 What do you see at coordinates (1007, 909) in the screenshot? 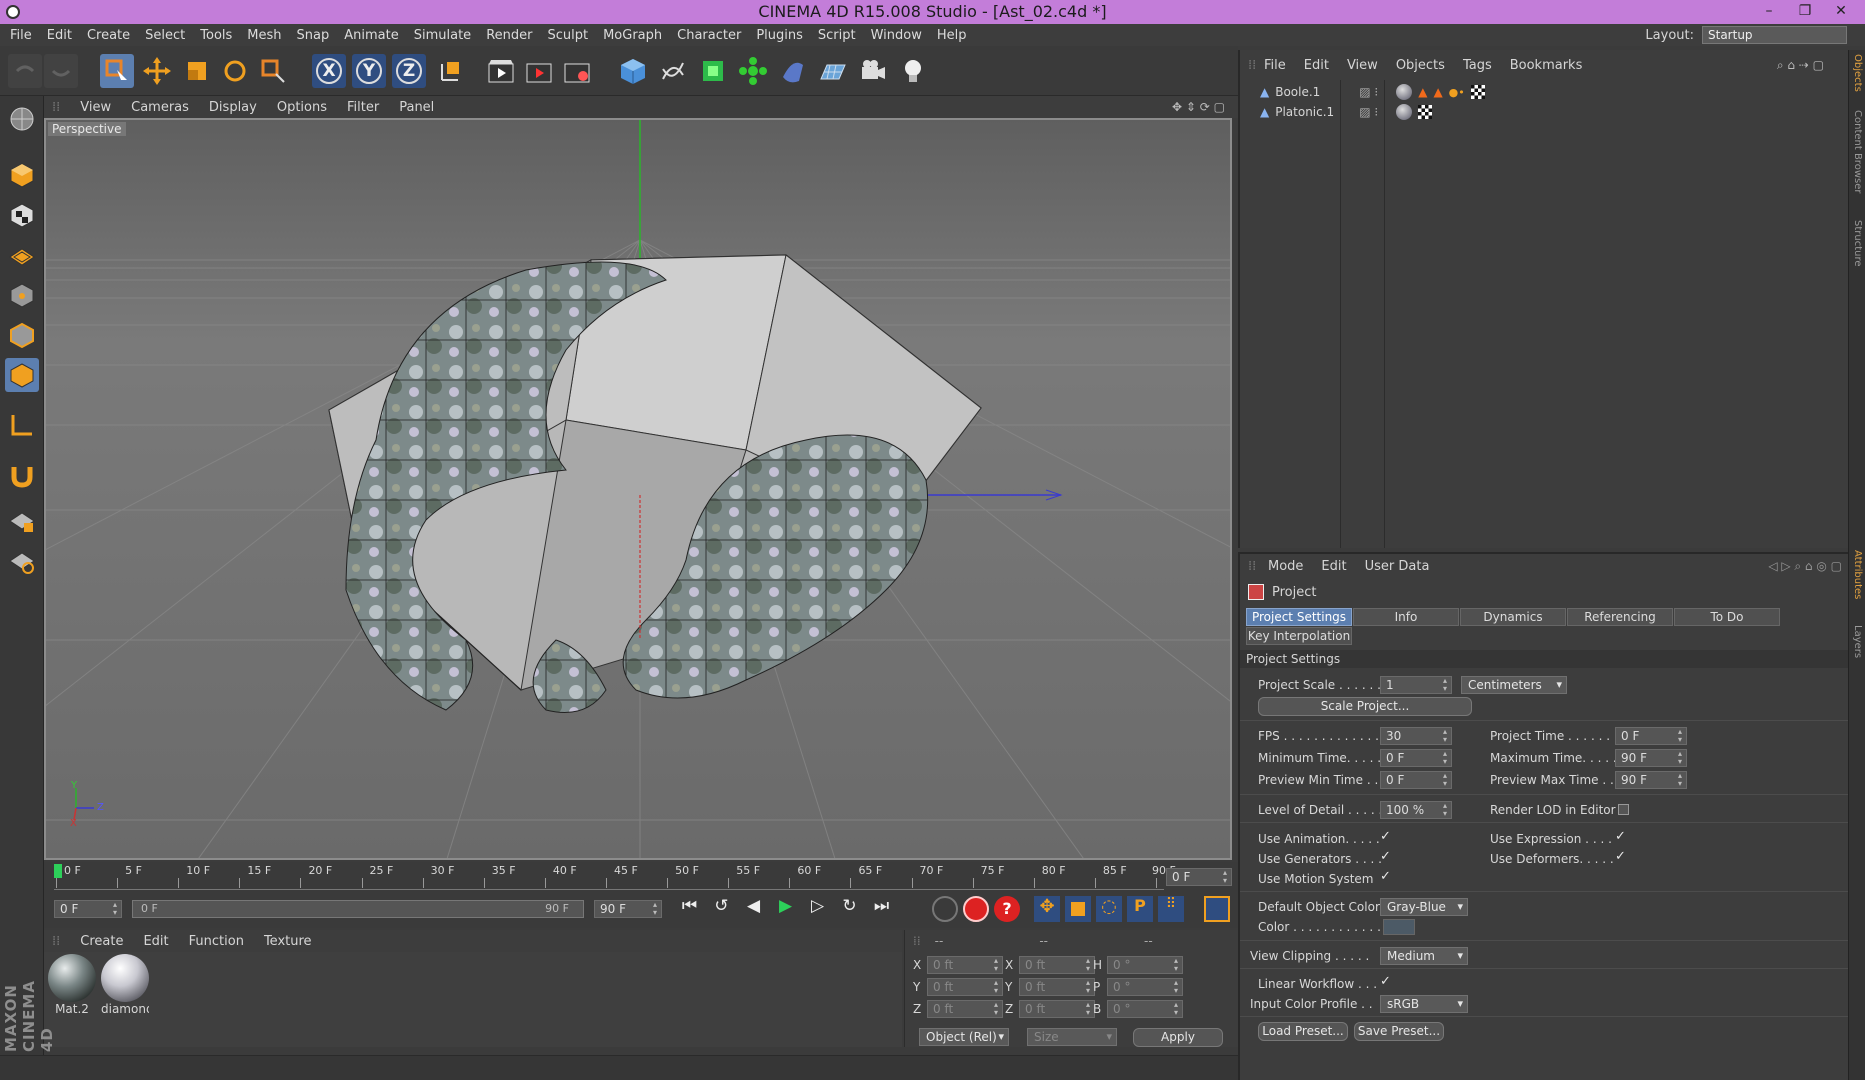
I see `keyframe-selection-icon: ?` at bounding box center [1007, 909].